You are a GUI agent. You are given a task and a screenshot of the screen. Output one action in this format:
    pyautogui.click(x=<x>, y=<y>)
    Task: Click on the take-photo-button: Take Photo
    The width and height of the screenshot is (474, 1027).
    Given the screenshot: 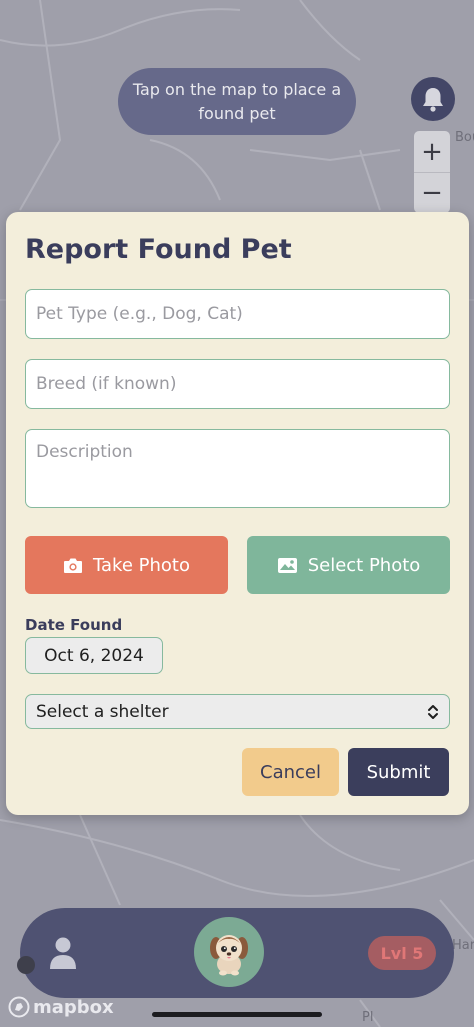 What is the action you would take?
    pyautogui.click(x=126, y=565)
    